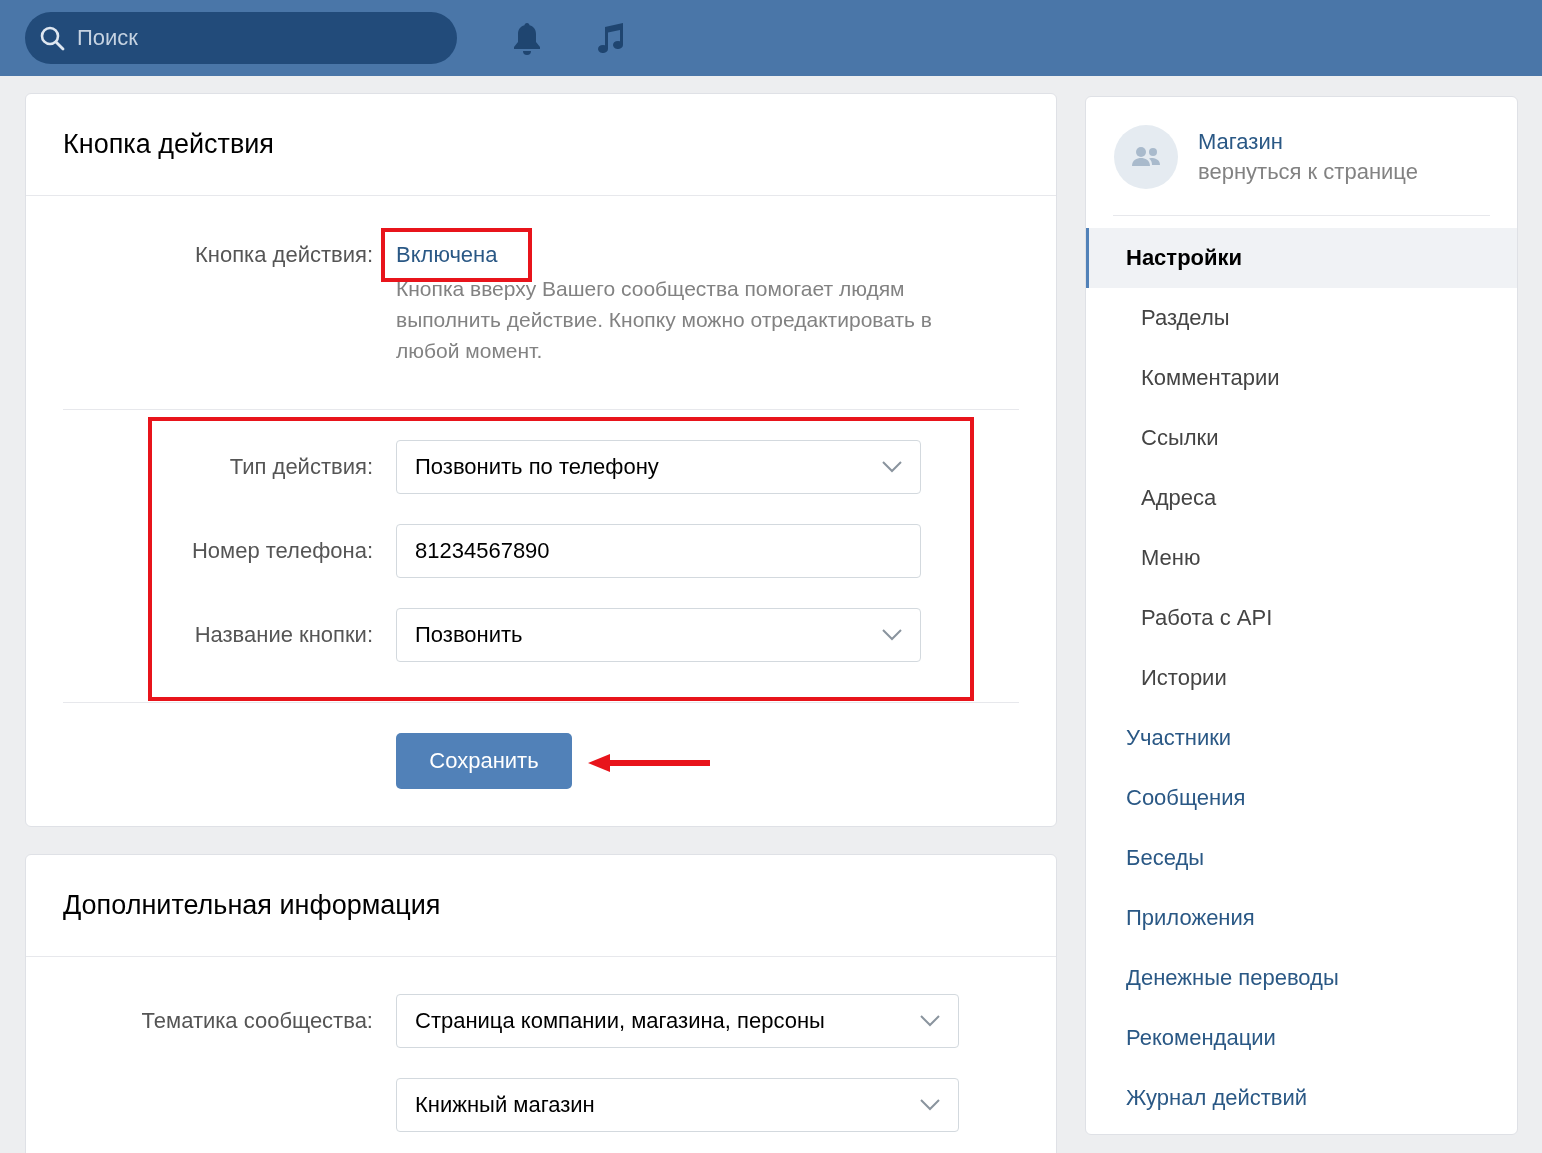  I want to click on description-text: Кнопка вверху Вашего сообщества помогает людям выполнить действие. Кнопку можно отредактировать в любой момент., so click(664, 320).